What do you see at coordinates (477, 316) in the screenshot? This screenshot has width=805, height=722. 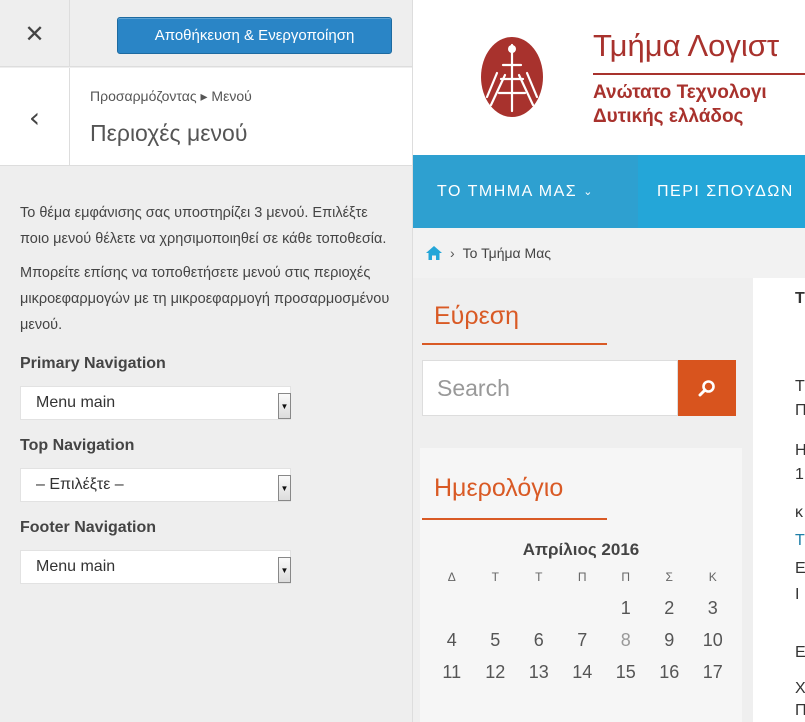 I see `widget-title: Εύρεση` at bounding box center [477, 316].